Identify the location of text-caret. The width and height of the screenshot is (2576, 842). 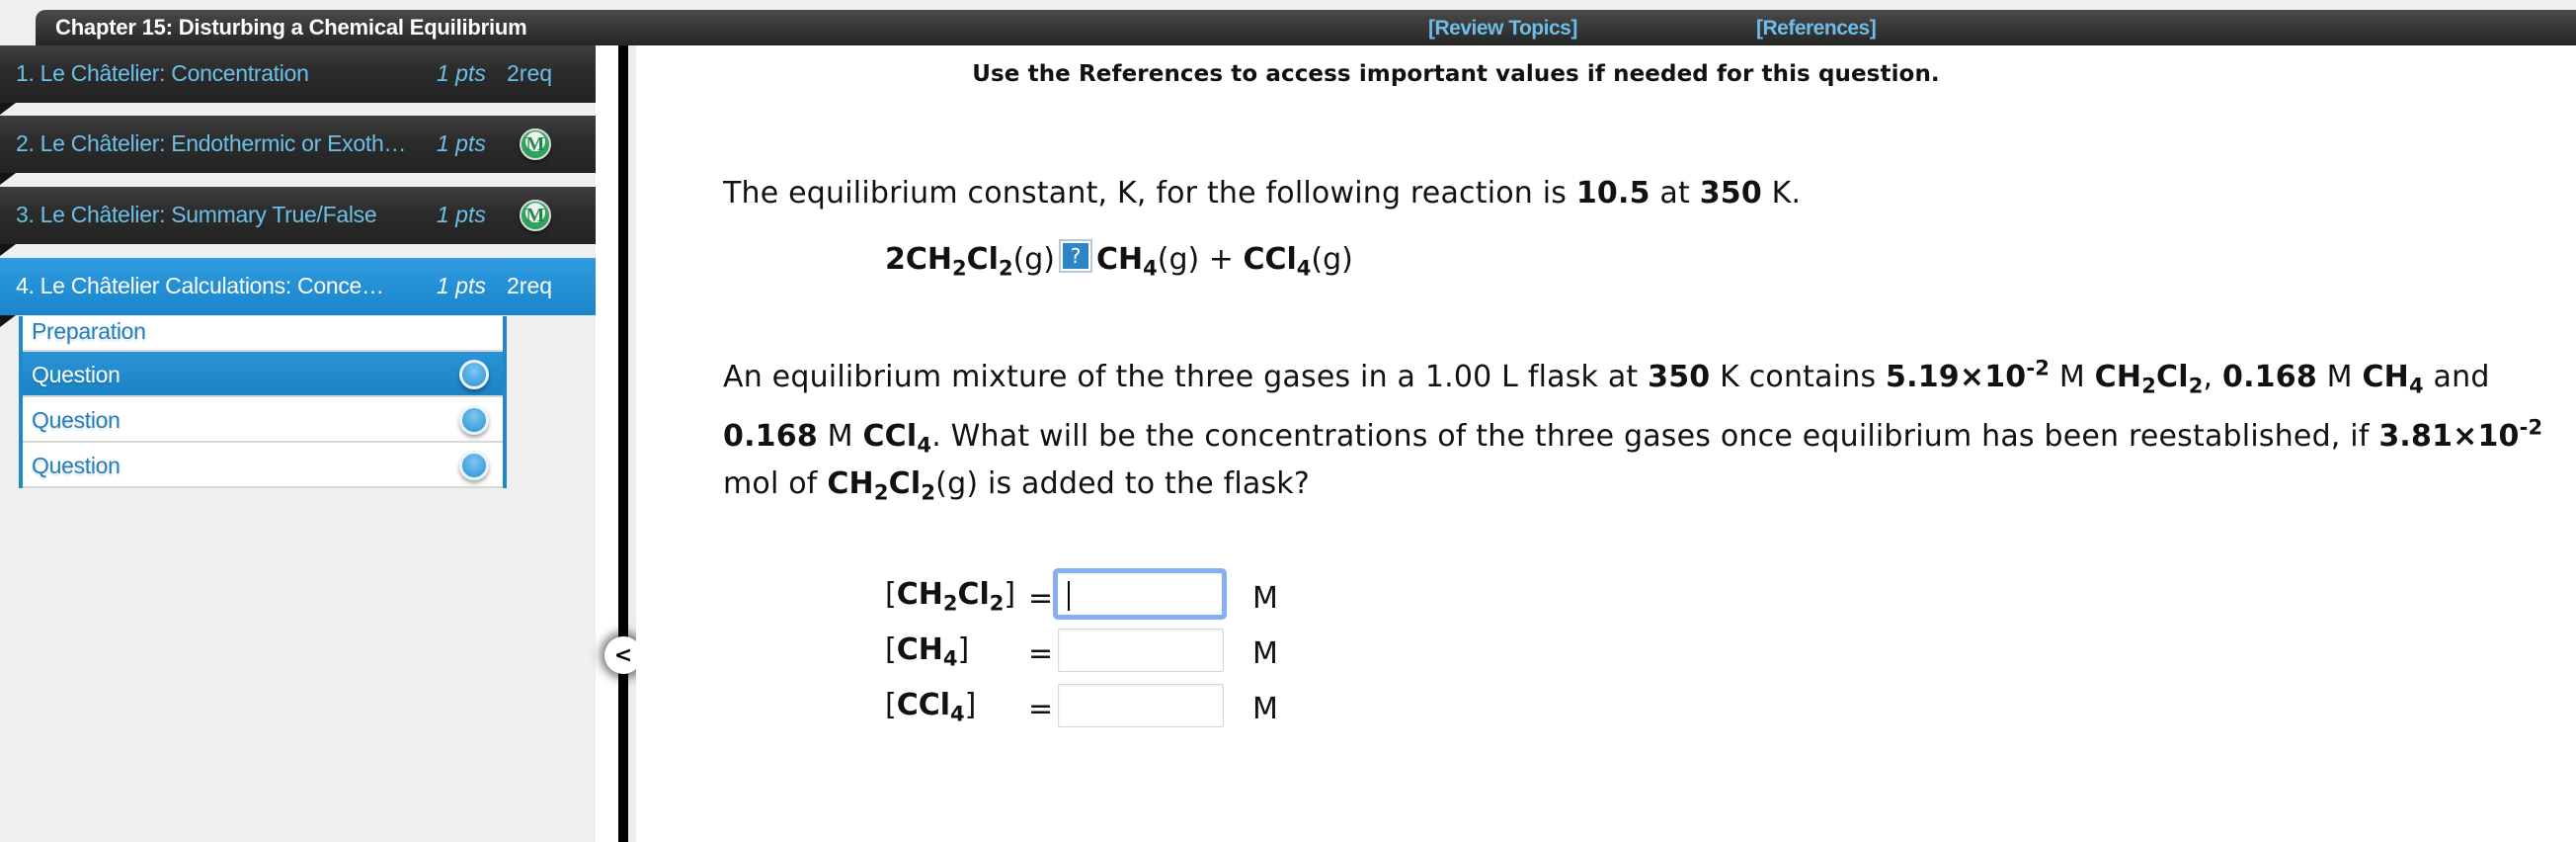
(1069, 596).